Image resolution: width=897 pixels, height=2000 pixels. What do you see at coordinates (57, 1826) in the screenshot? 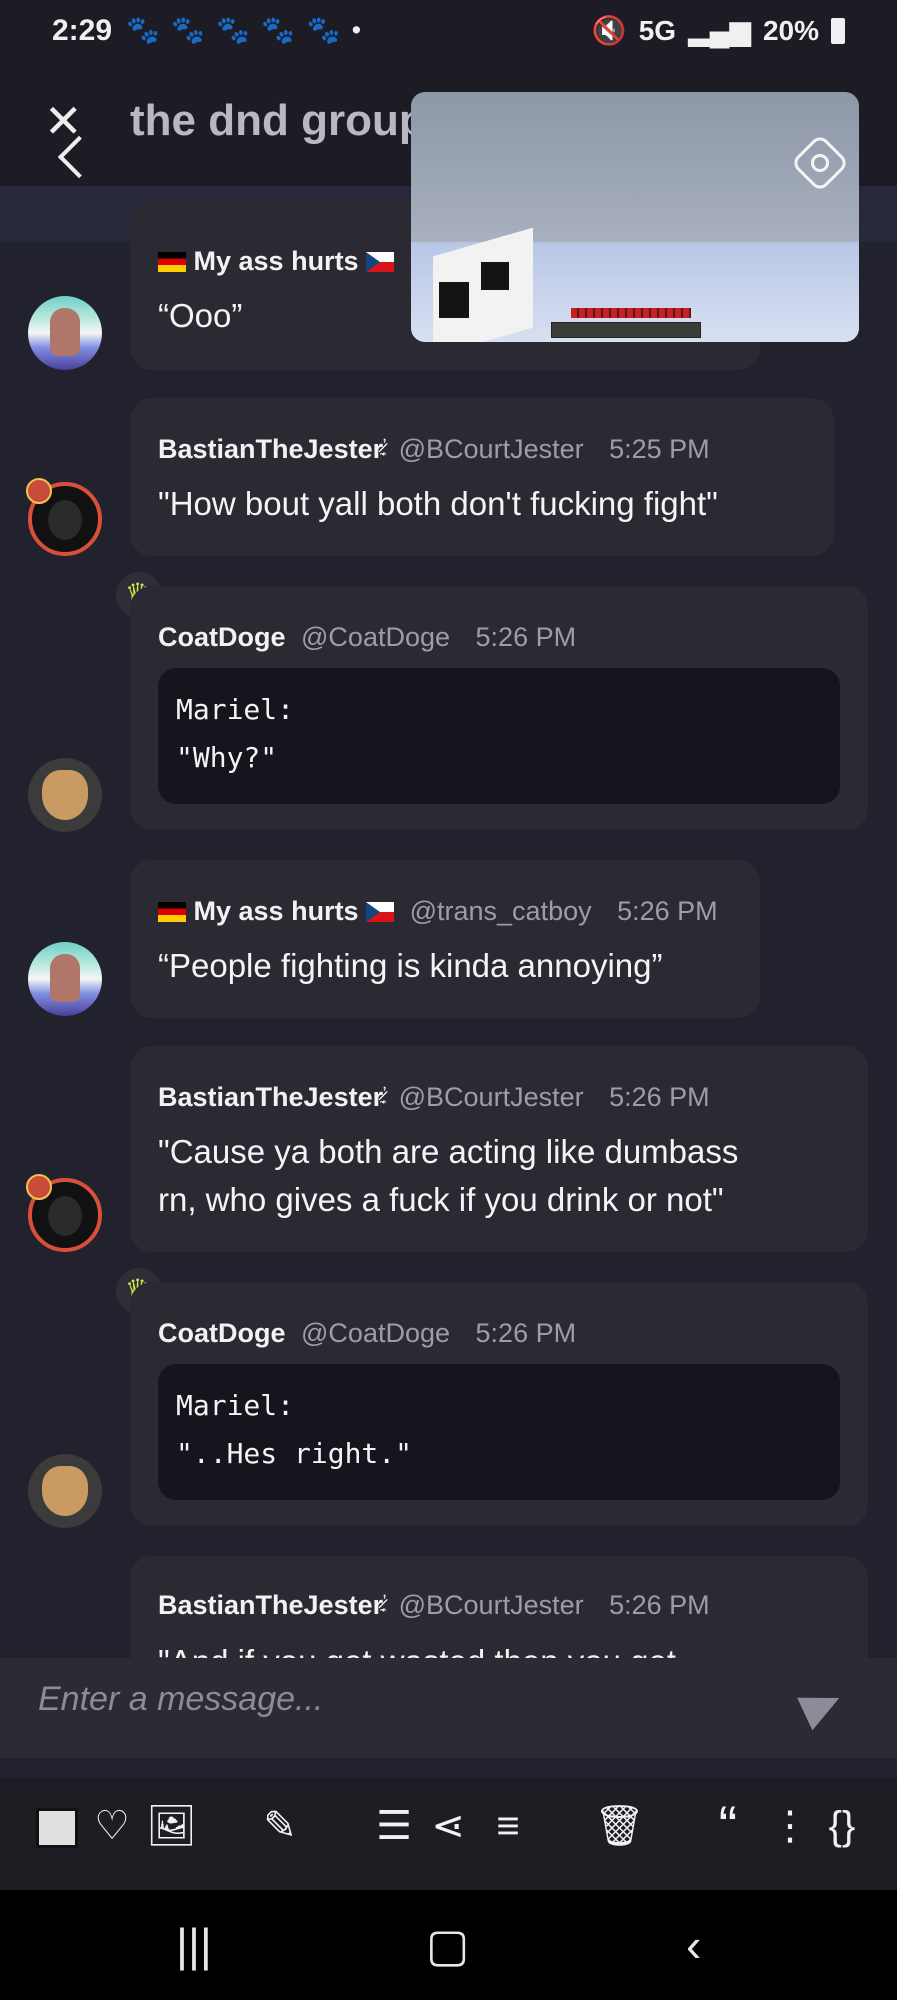
I see `spoiler-icon` at bounding box center [57, 1826].